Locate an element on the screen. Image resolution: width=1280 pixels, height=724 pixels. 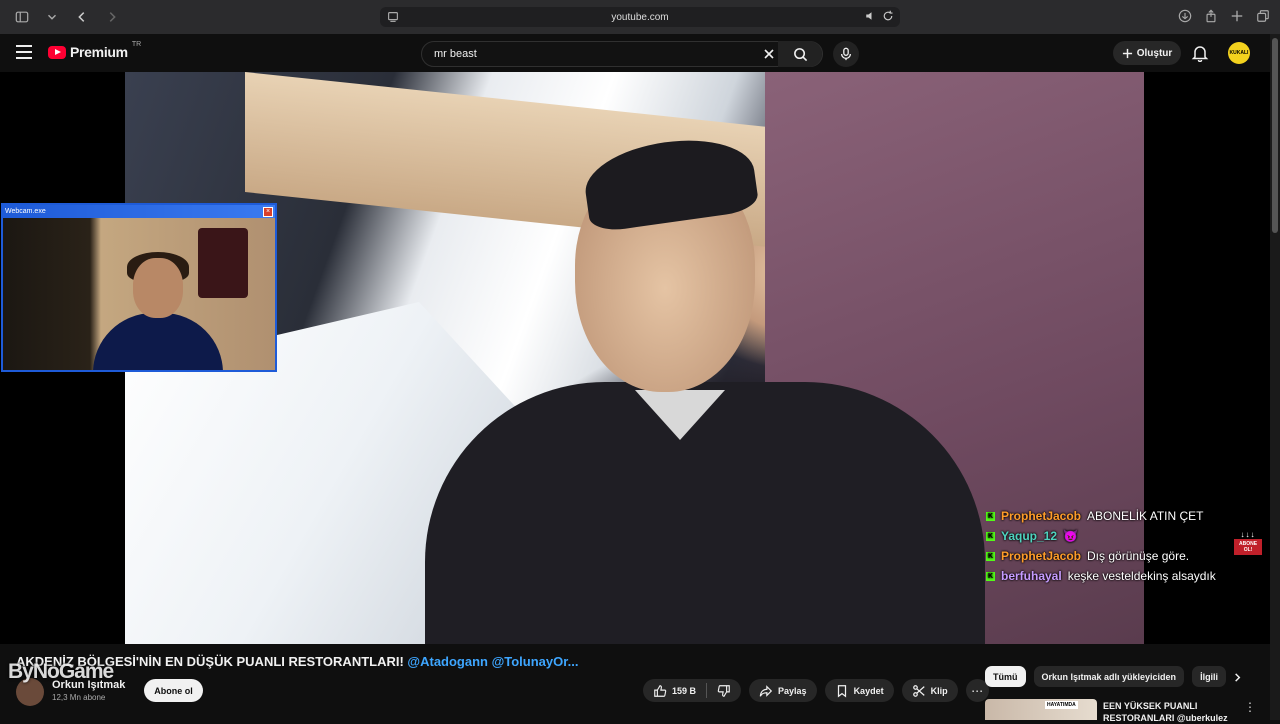
chip-from-uploader: Orkun Işıtmak adlı yükleyiciden is located at coordinates (1109, 676).